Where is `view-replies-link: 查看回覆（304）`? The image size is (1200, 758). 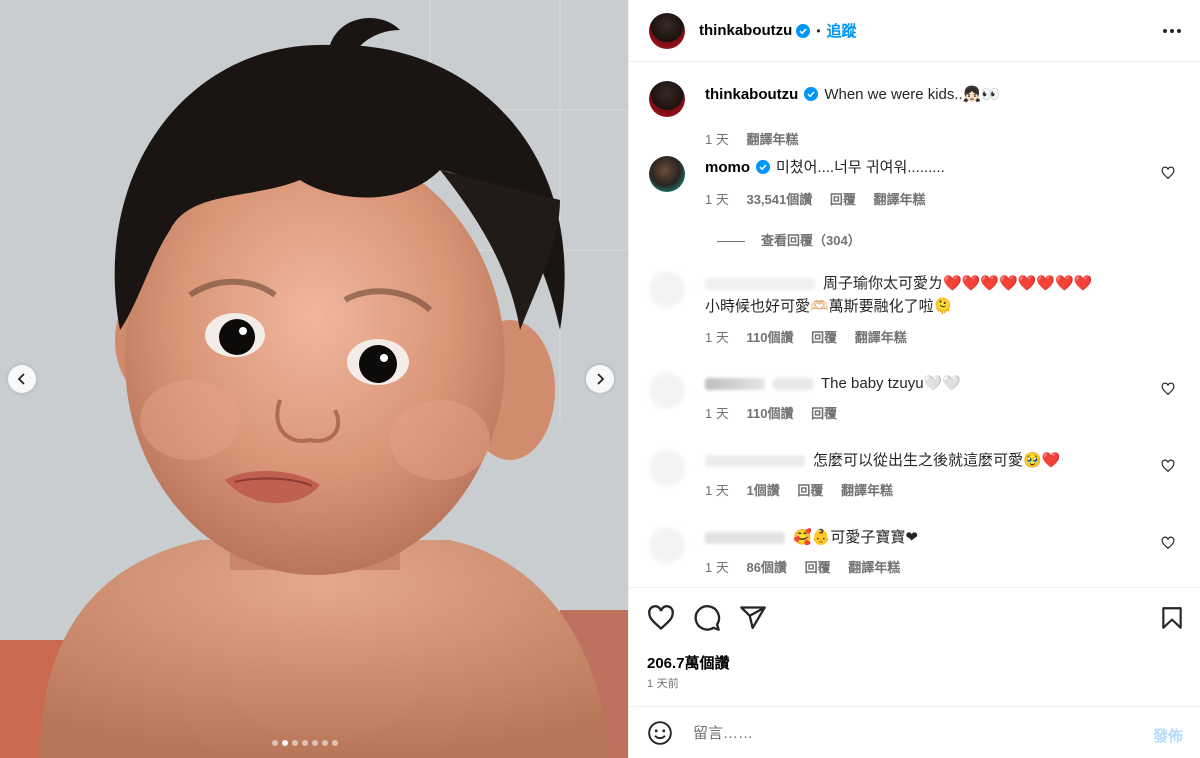 view-replies-link: 查看回覆（304） is located at coordinates (789, 239).